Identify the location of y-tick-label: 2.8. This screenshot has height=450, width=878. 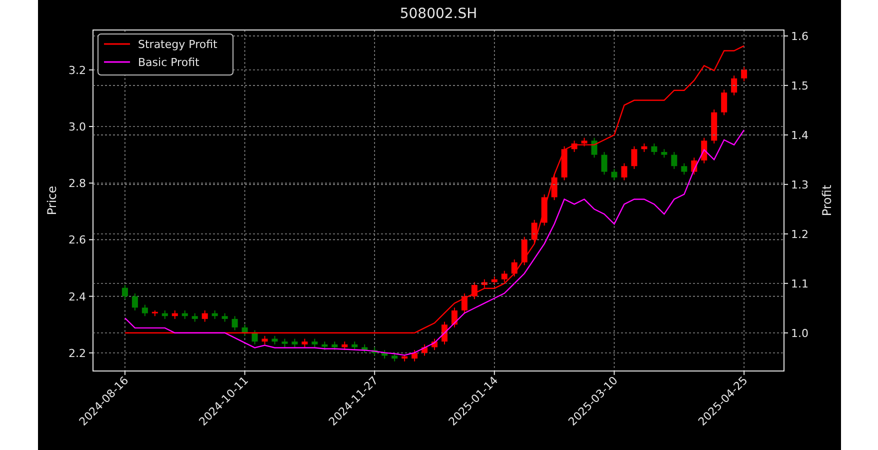
(77, 183).